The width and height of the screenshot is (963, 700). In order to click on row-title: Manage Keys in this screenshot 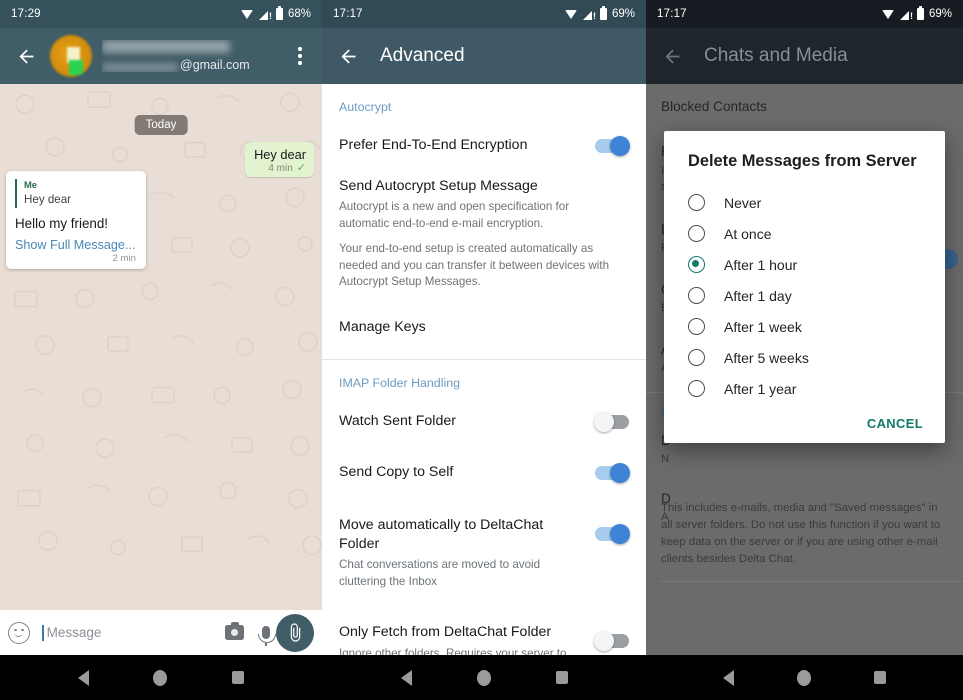, I will do `click(382, 326)`.